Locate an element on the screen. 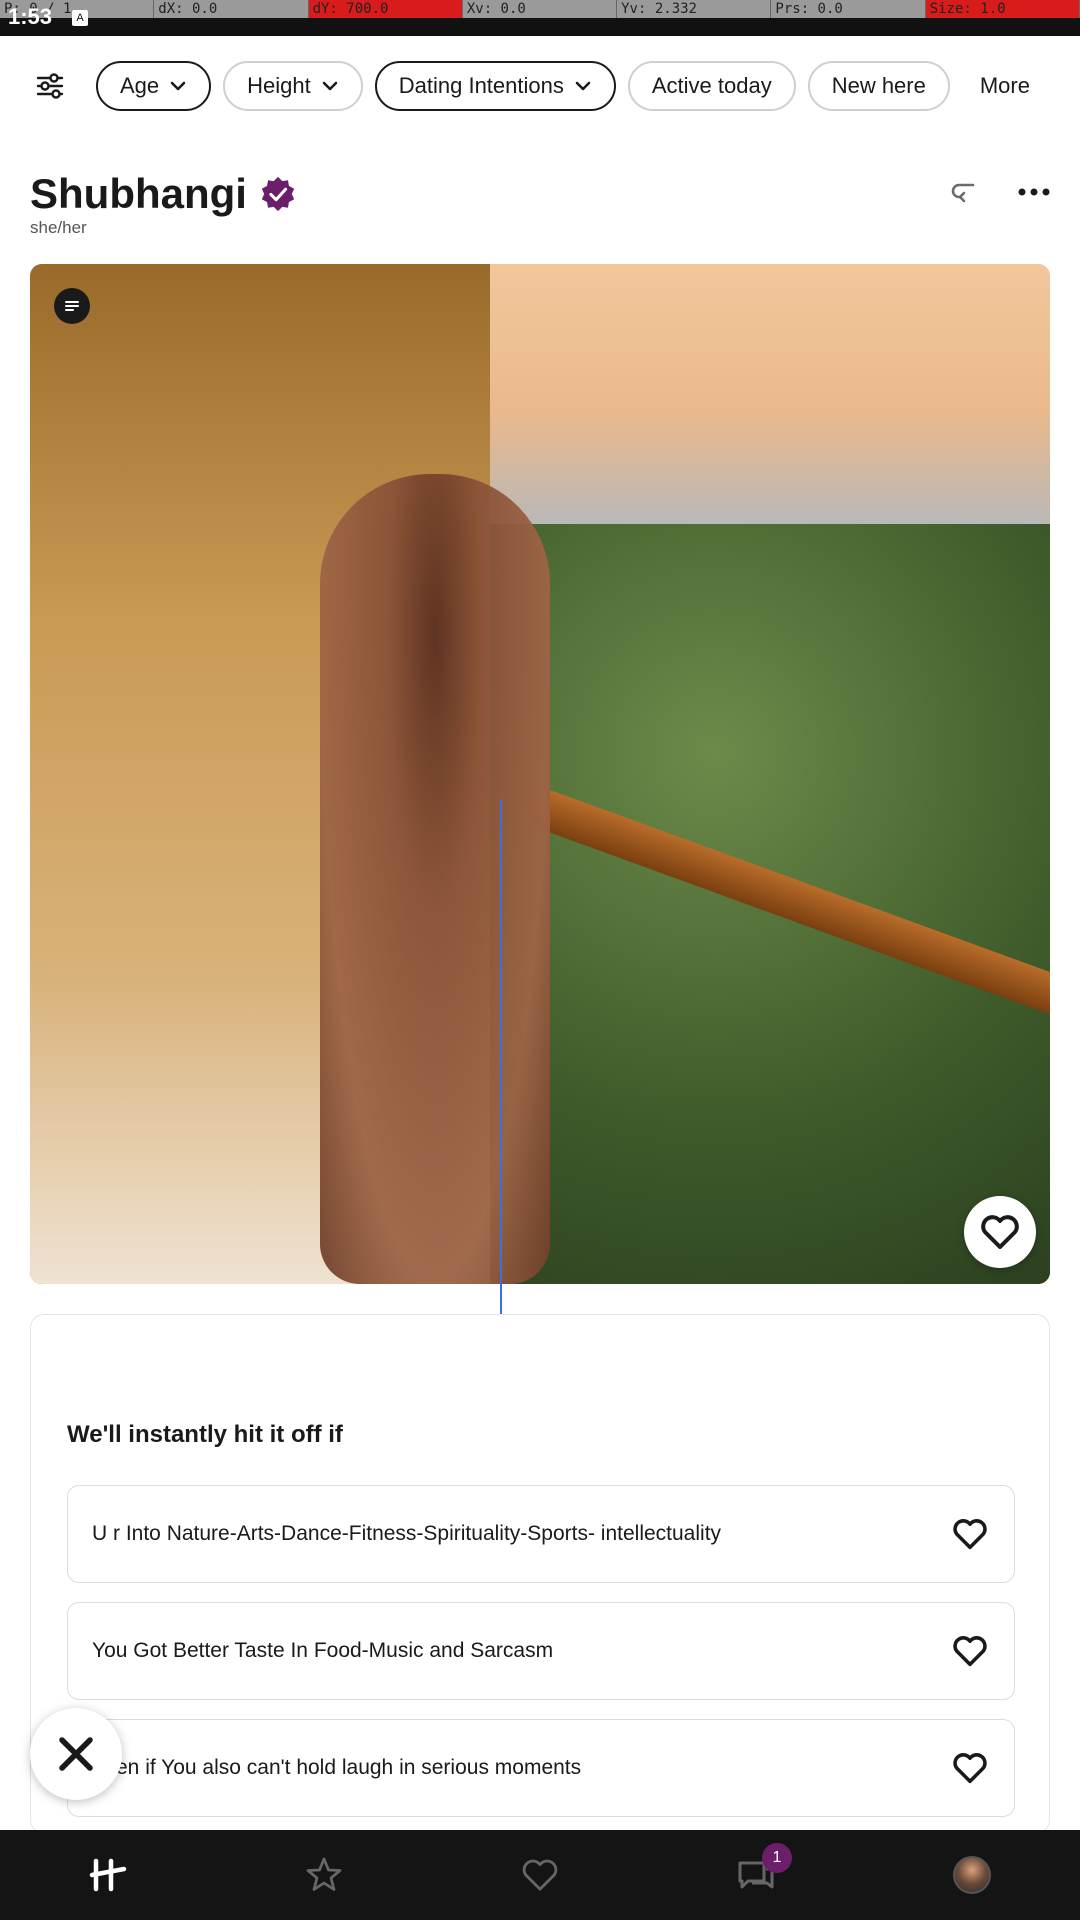  more-filters-link: More is located at coordinates (1005, 86).